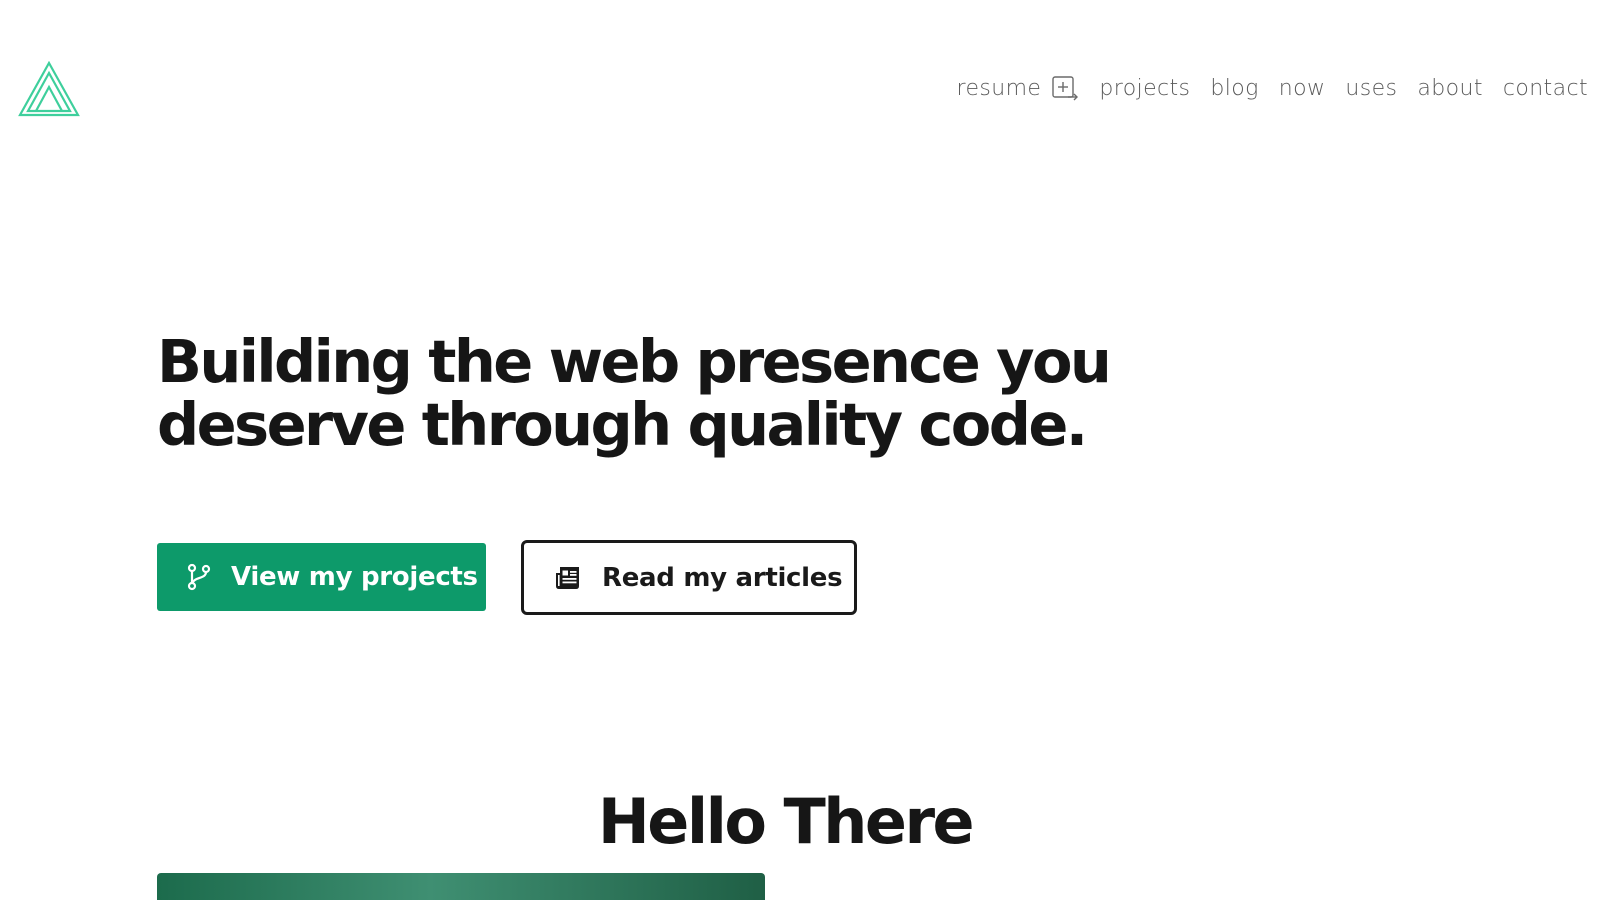  Describe the element at coordinates (199, 577) in the screenshot. I see `git-branch-icon` at that location.